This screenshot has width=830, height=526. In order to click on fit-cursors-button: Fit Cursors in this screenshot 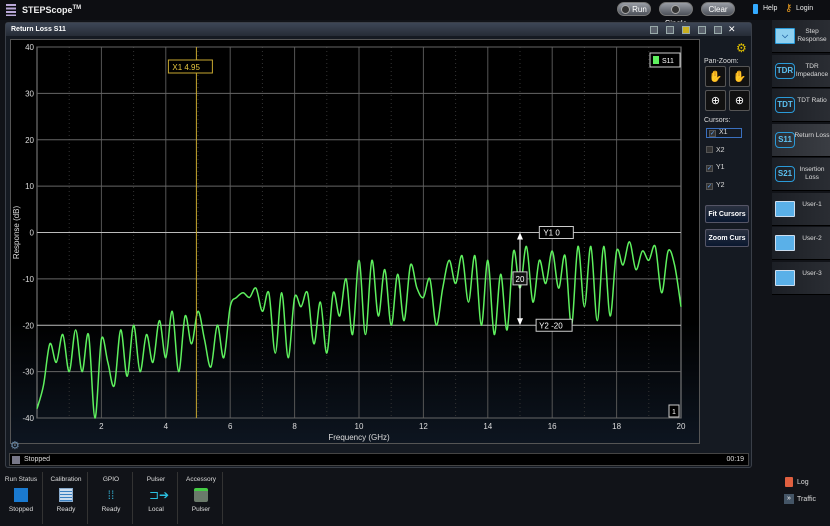, I will do `click(727, 214)`.